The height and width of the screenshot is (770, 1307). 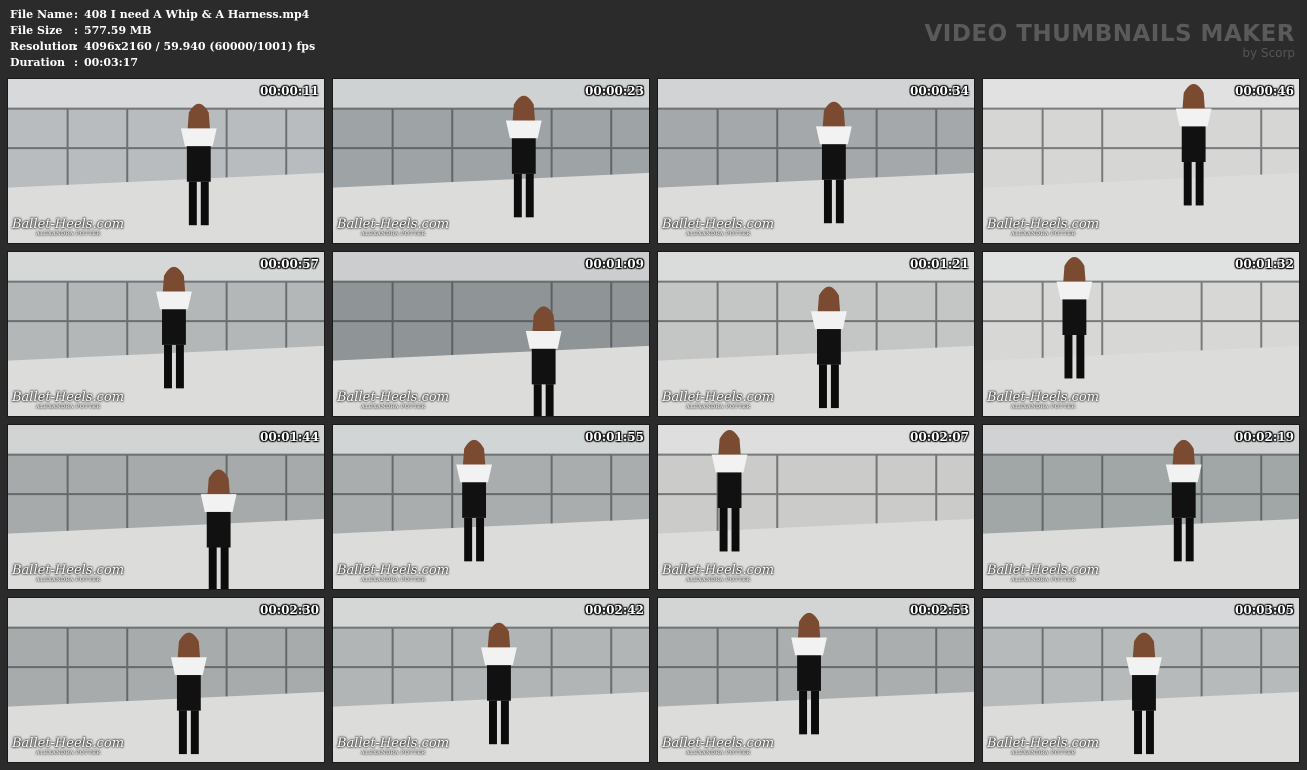 What do you see at coordinates (118, 30) in the screenshot?
I see `file-size-value: 577.59 MB` at bounding box center [118, 30].